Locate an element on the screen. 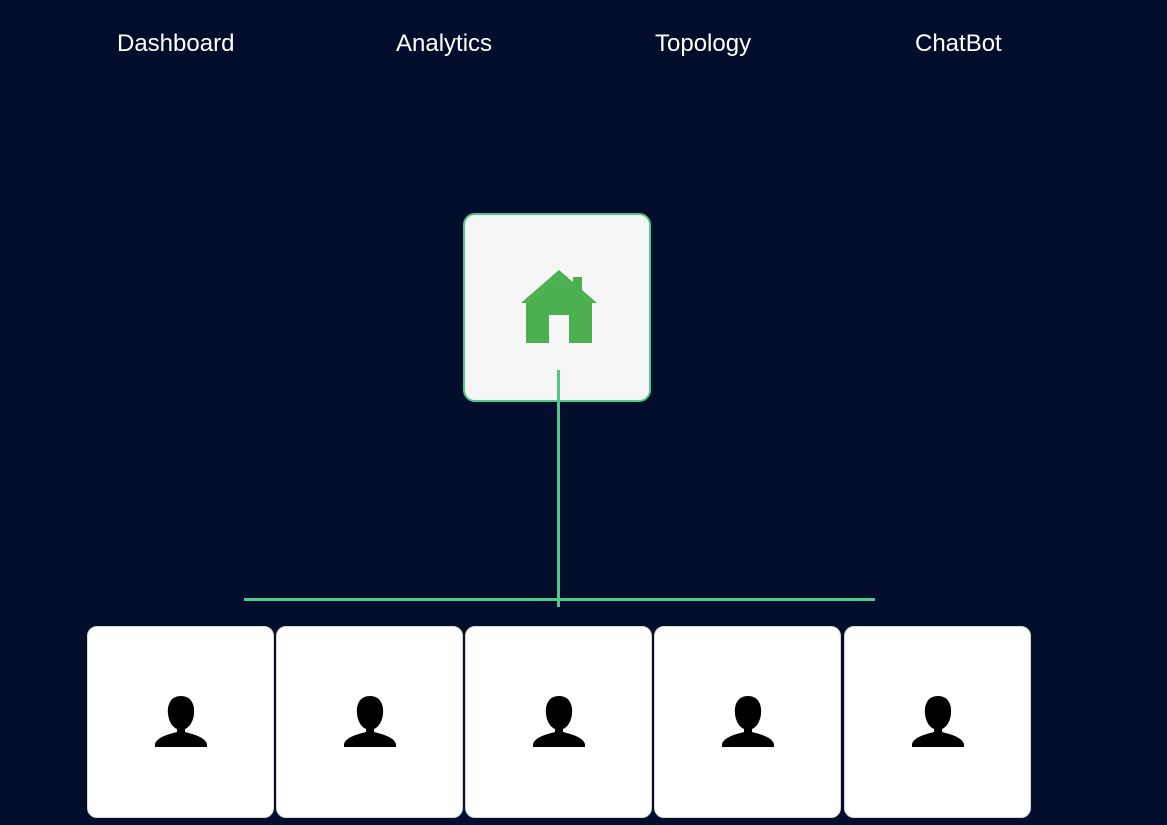 The height and width of the screenshot is (825, 1167). device-bus-line is located at coordinates (559, 599).